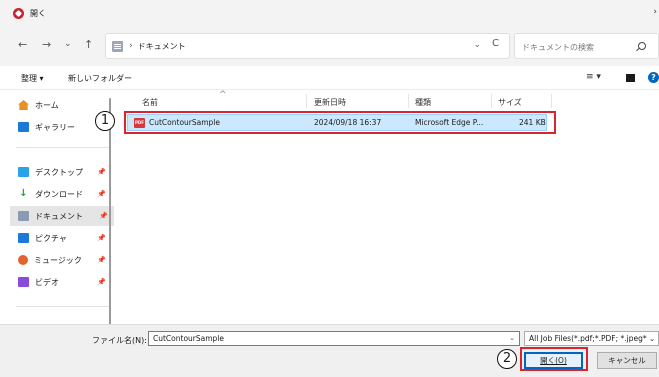 The width and height of the screenshot is (659, 377). What do you see at coordinates (23, 127) in the screenshot?
I see `gallery-icon` at bounding box center [23, 127].